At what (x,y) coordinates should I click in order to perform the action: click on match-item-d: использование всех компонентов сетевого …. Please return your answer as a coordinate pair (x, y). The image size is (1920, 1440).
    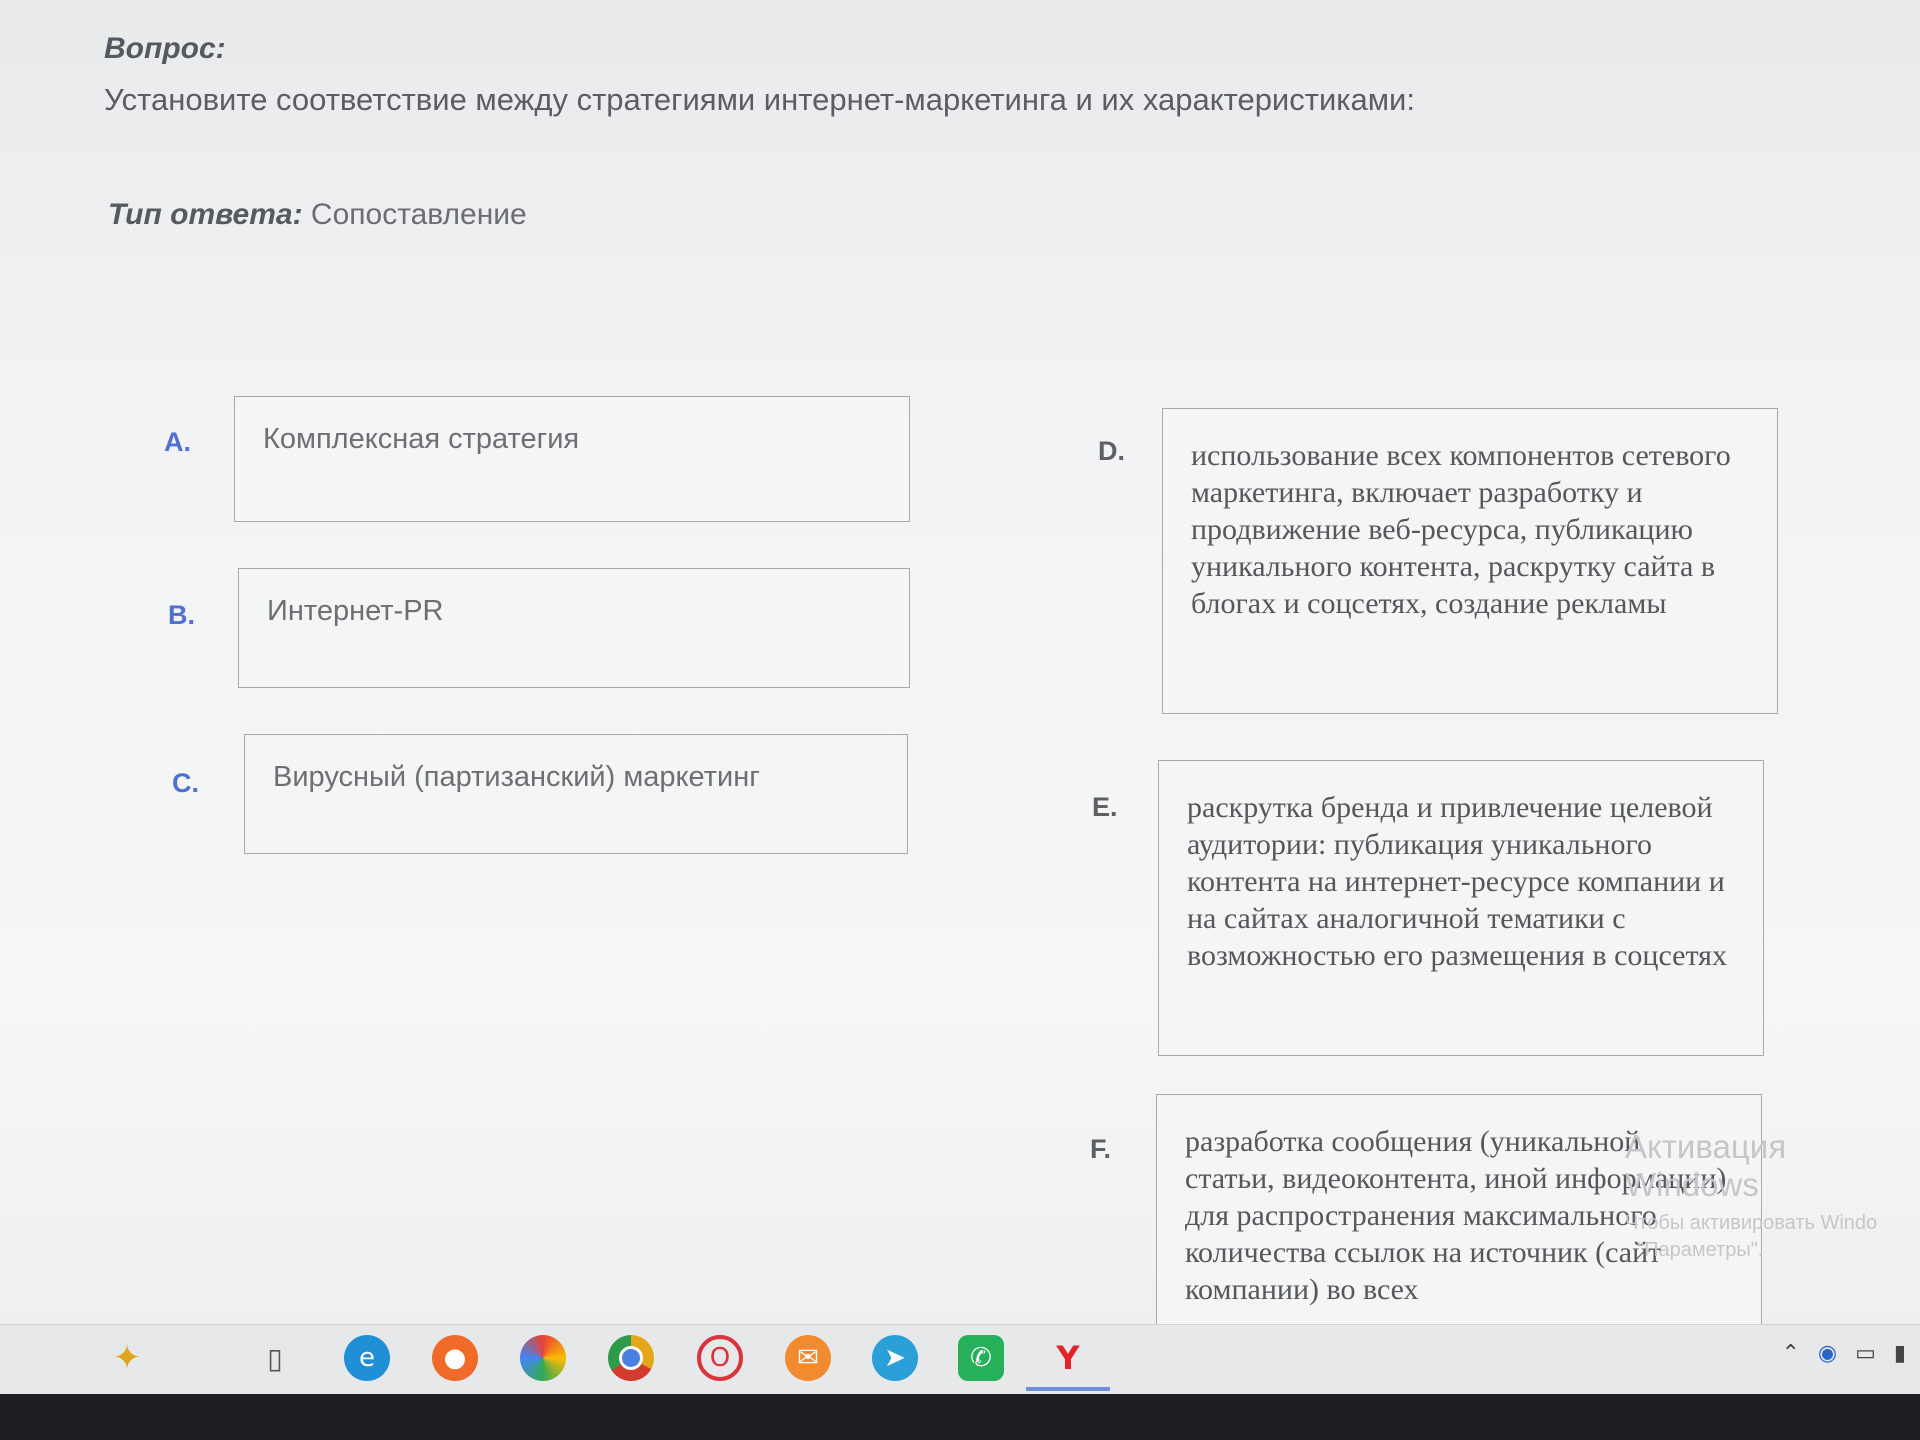
    Looking at the image, I should click on (1470, 561).